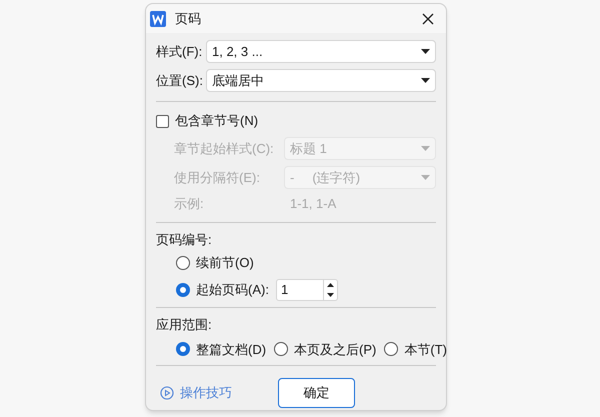  What do you see at coordinates (188, 19) in the screenshot?
I see `window-title: 页码` at bounding box center [188, 19].